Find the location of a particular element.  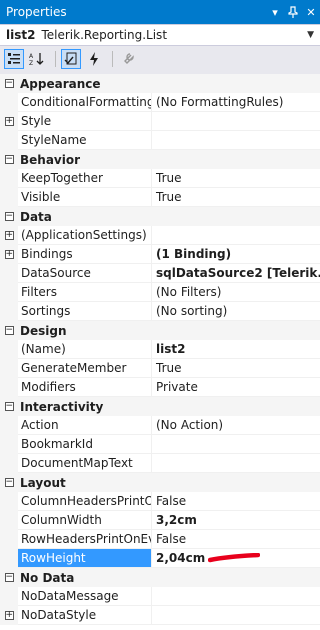

category-appearance: − Appearance is located at coordinates (160, 83).